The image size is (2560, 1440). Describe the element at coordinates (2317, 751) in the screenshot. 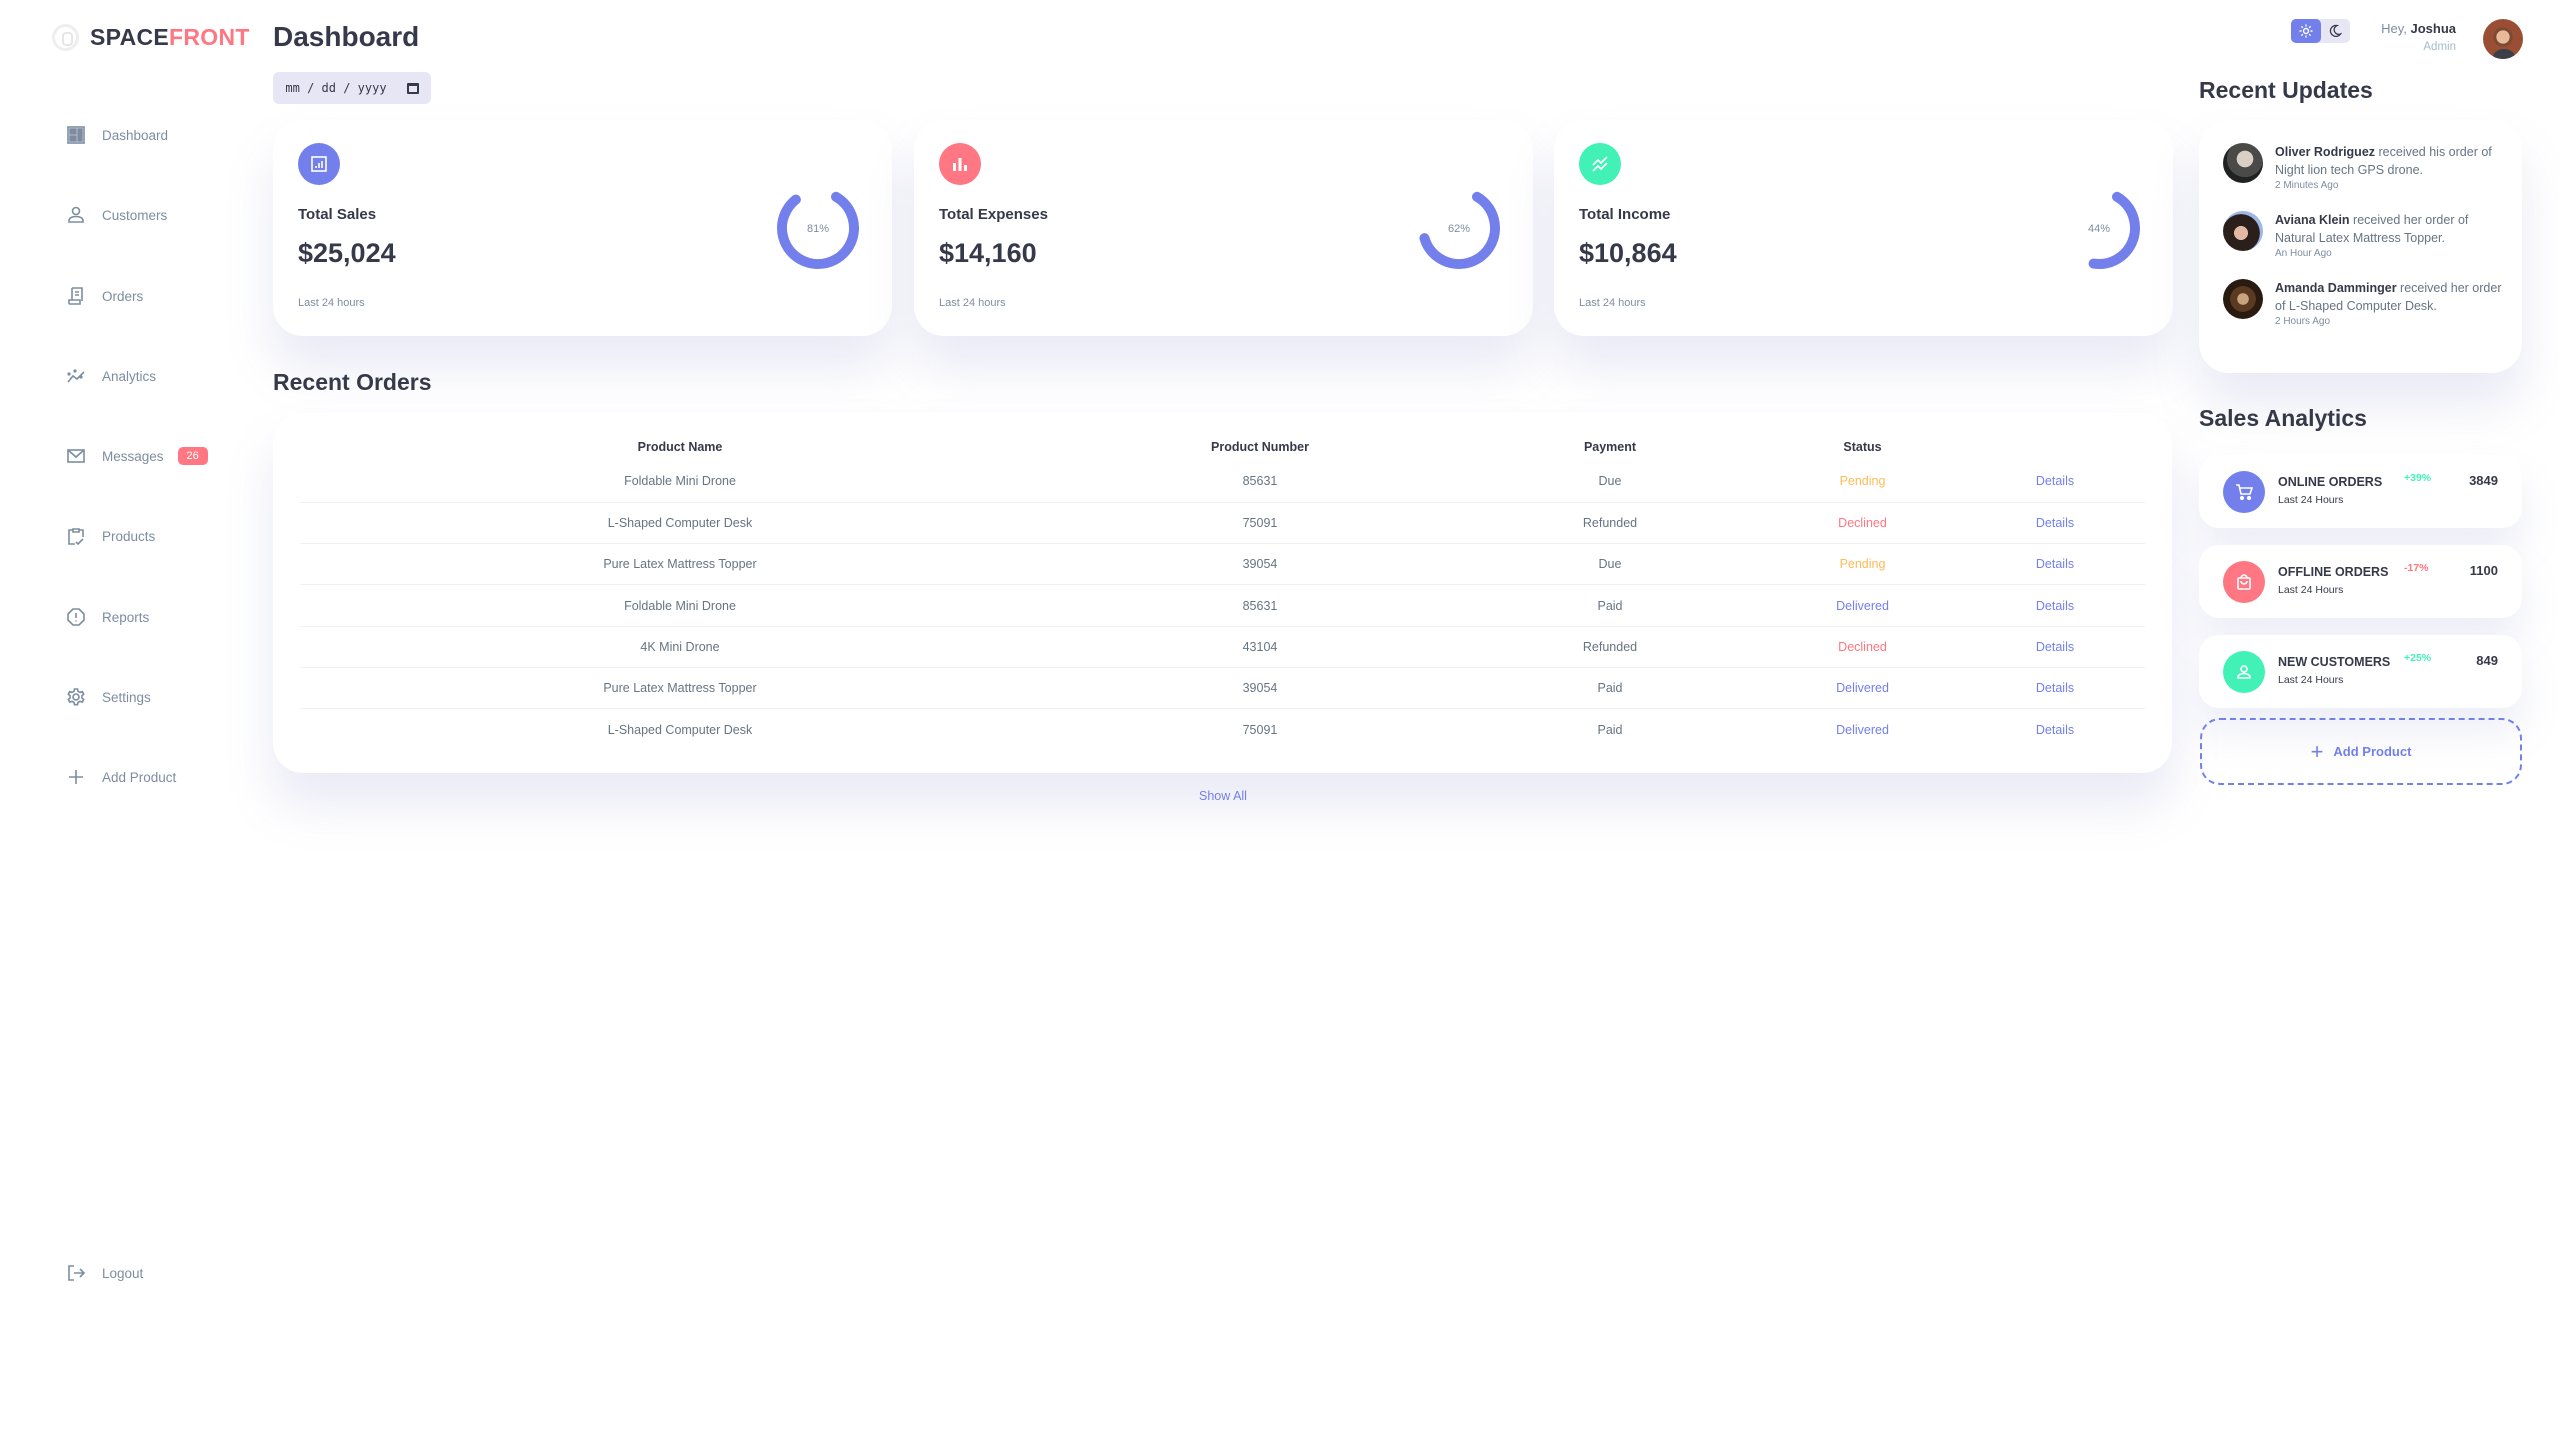

I see `add-icon: +` at that location.